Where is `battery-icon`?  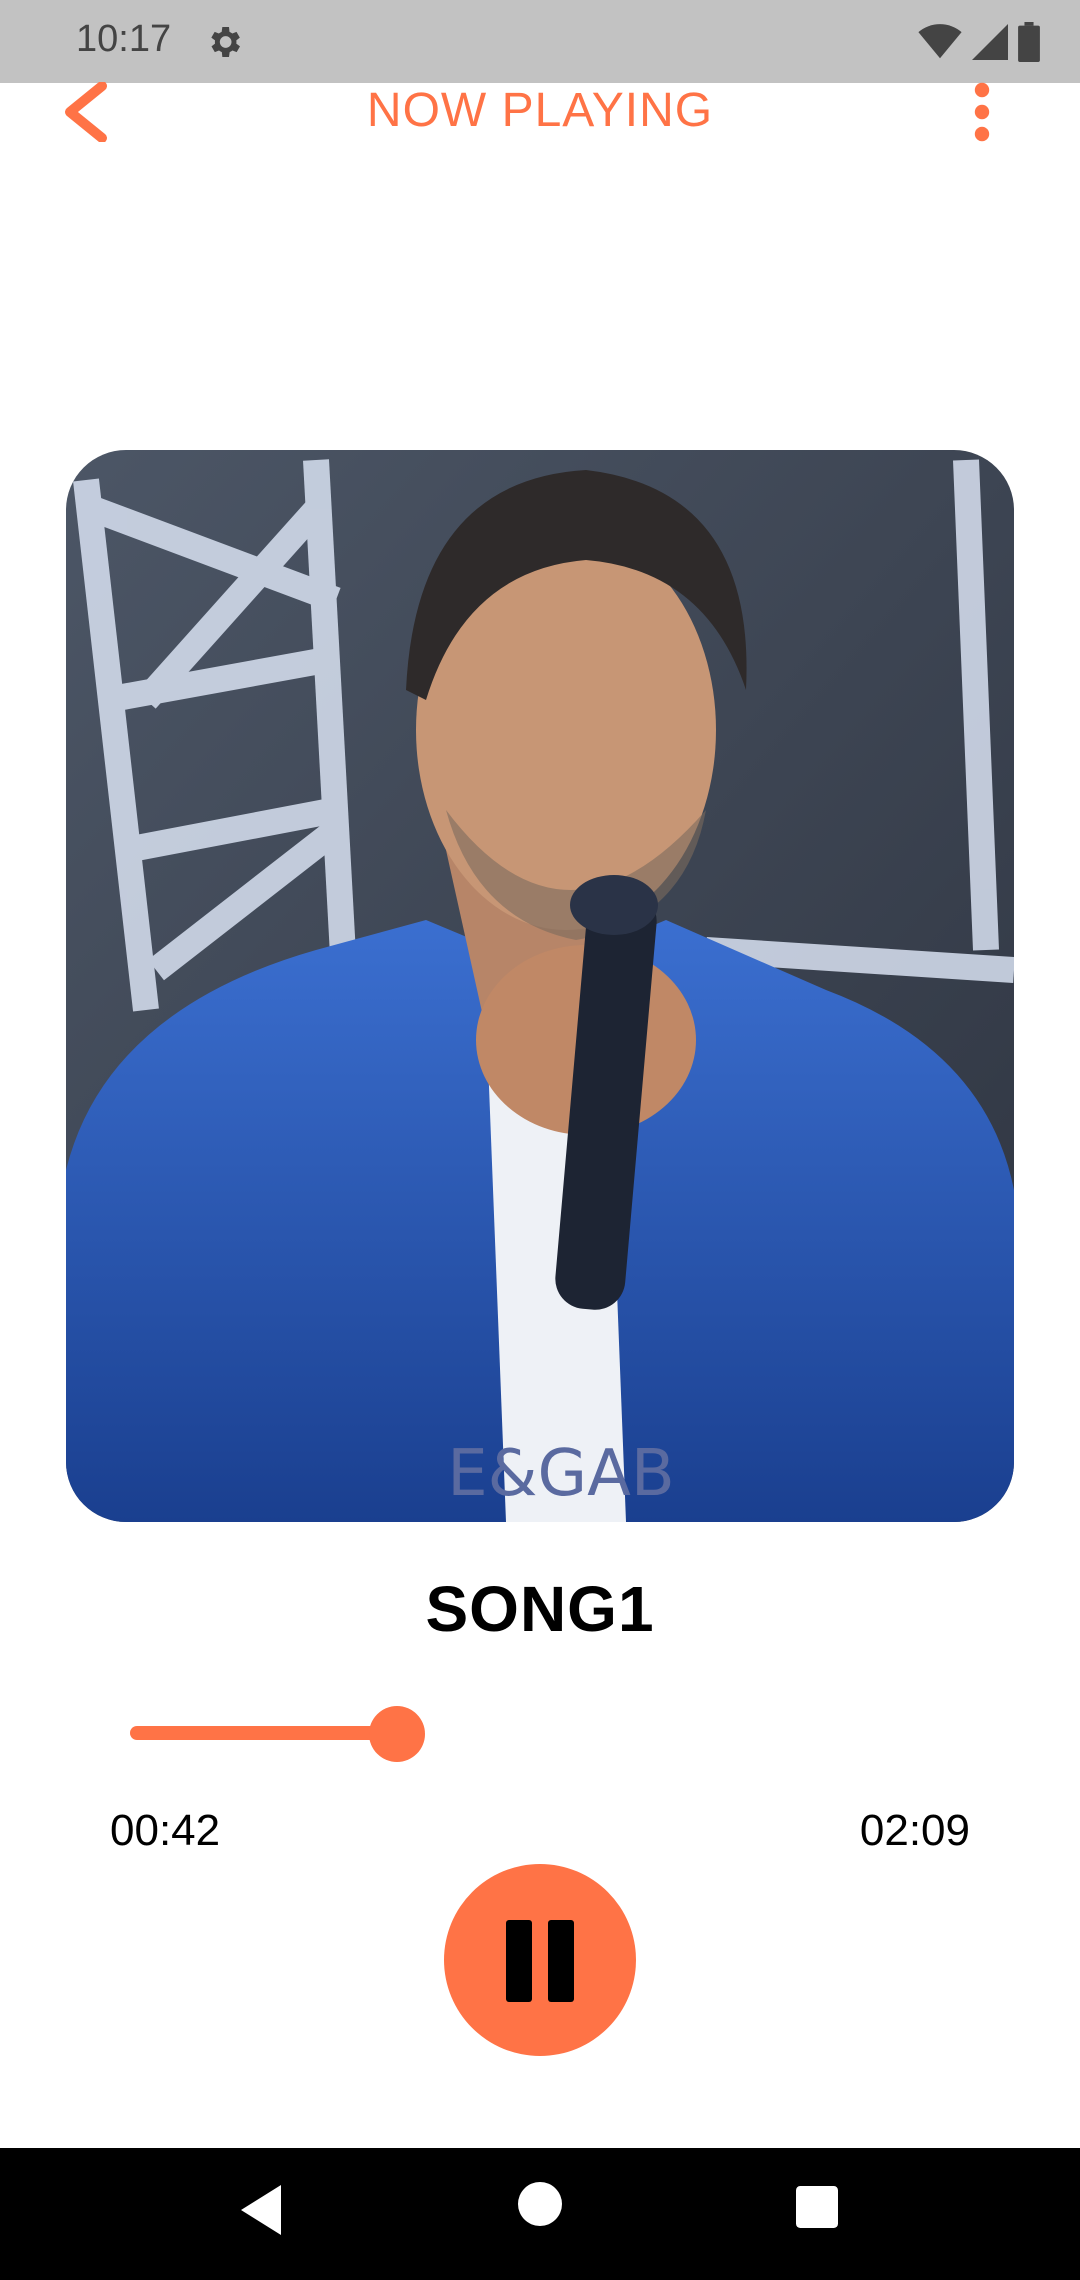 battery-icon is located at coordinates (1029, 42).